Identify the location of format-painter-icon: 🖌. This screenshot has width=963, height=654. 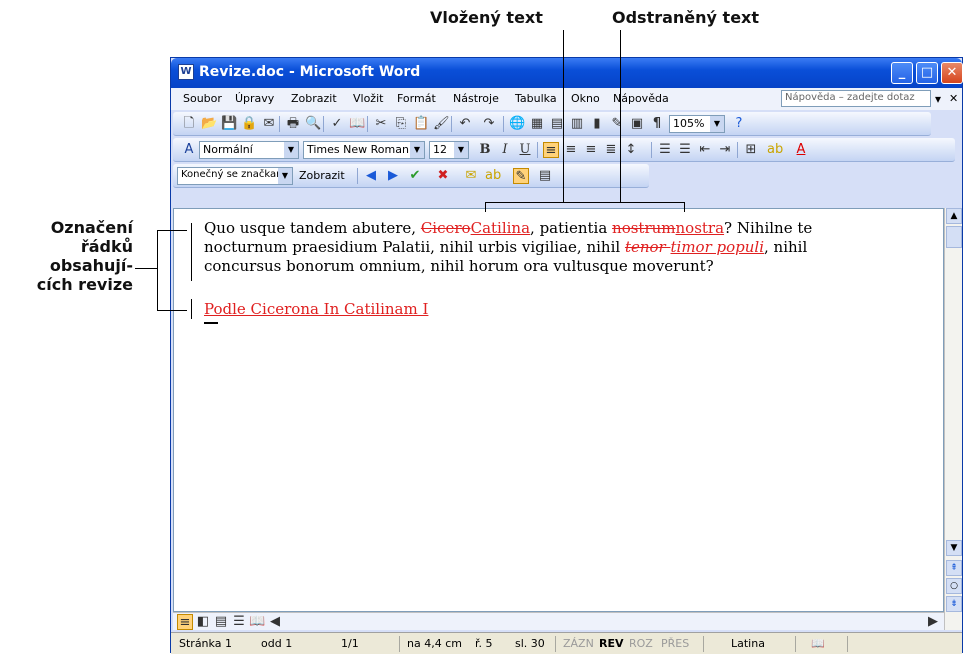
(441, 124).